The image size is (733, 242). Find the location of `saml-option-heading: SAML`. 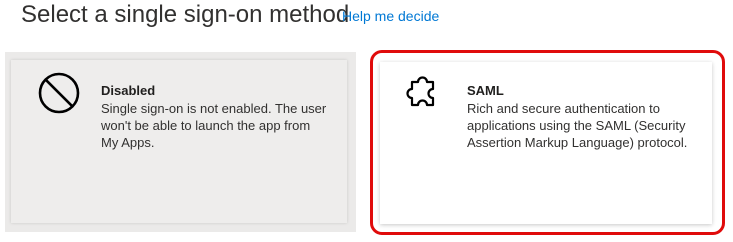

saml-option-heading: SAML is located at coordinates (485, 90).